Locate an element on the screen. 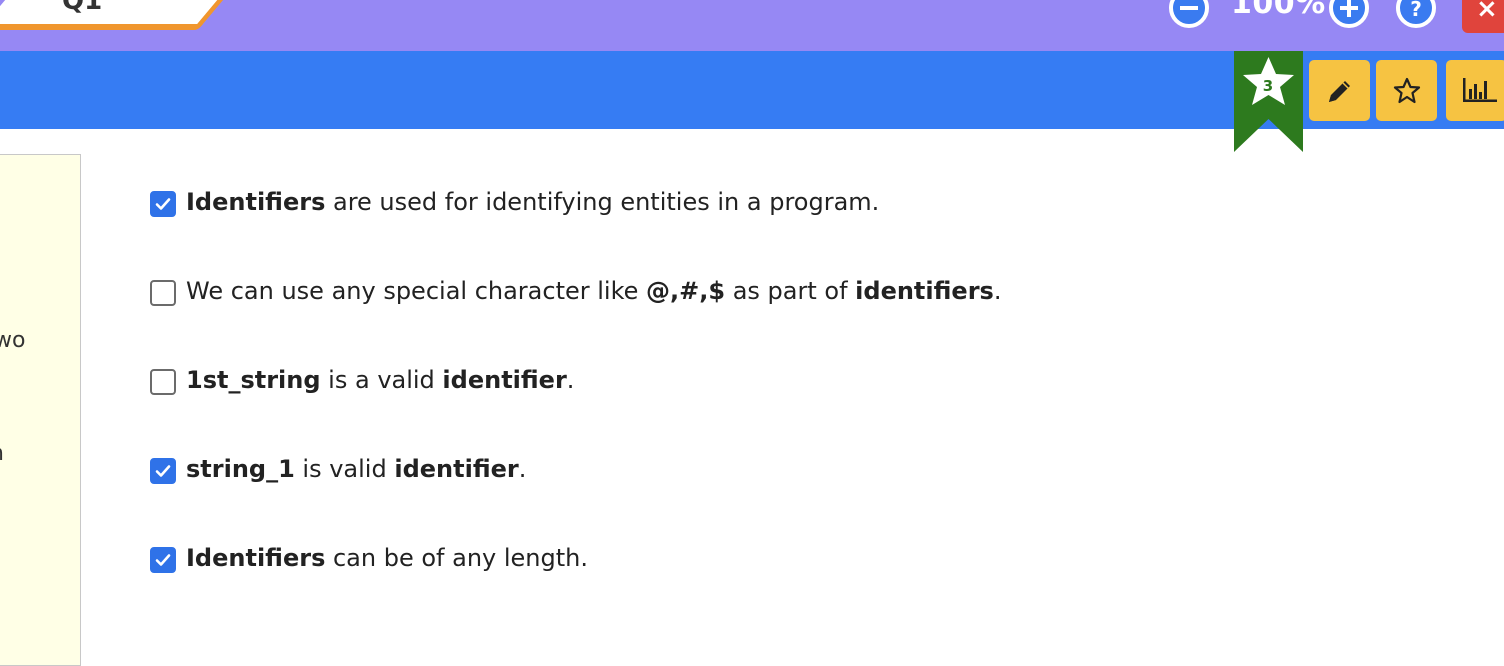 Image resolution: width=1504 pixels, height=666 pixels. question-option-label: string_1 is valid identifier. is located at coordinates (356, 469).